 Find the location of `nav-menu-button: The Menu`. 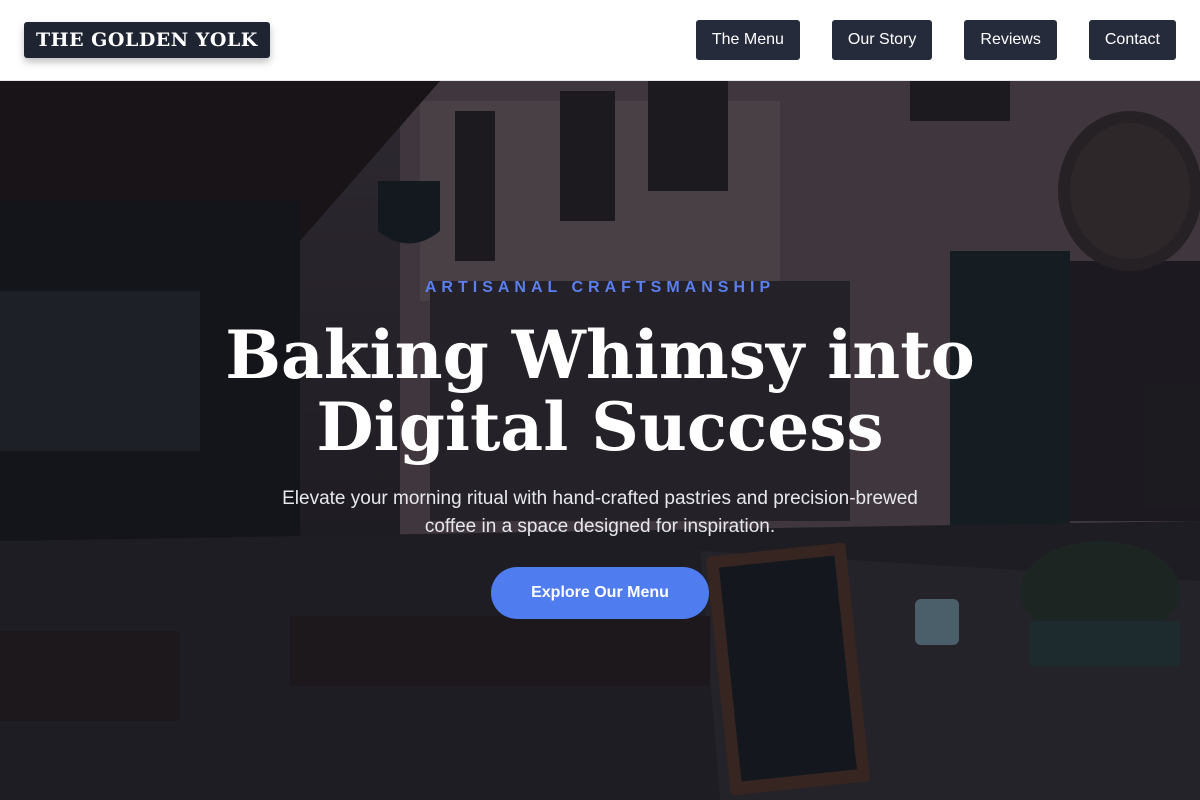

nav-menu-button: The Menu is located at coordinates (747, 40).